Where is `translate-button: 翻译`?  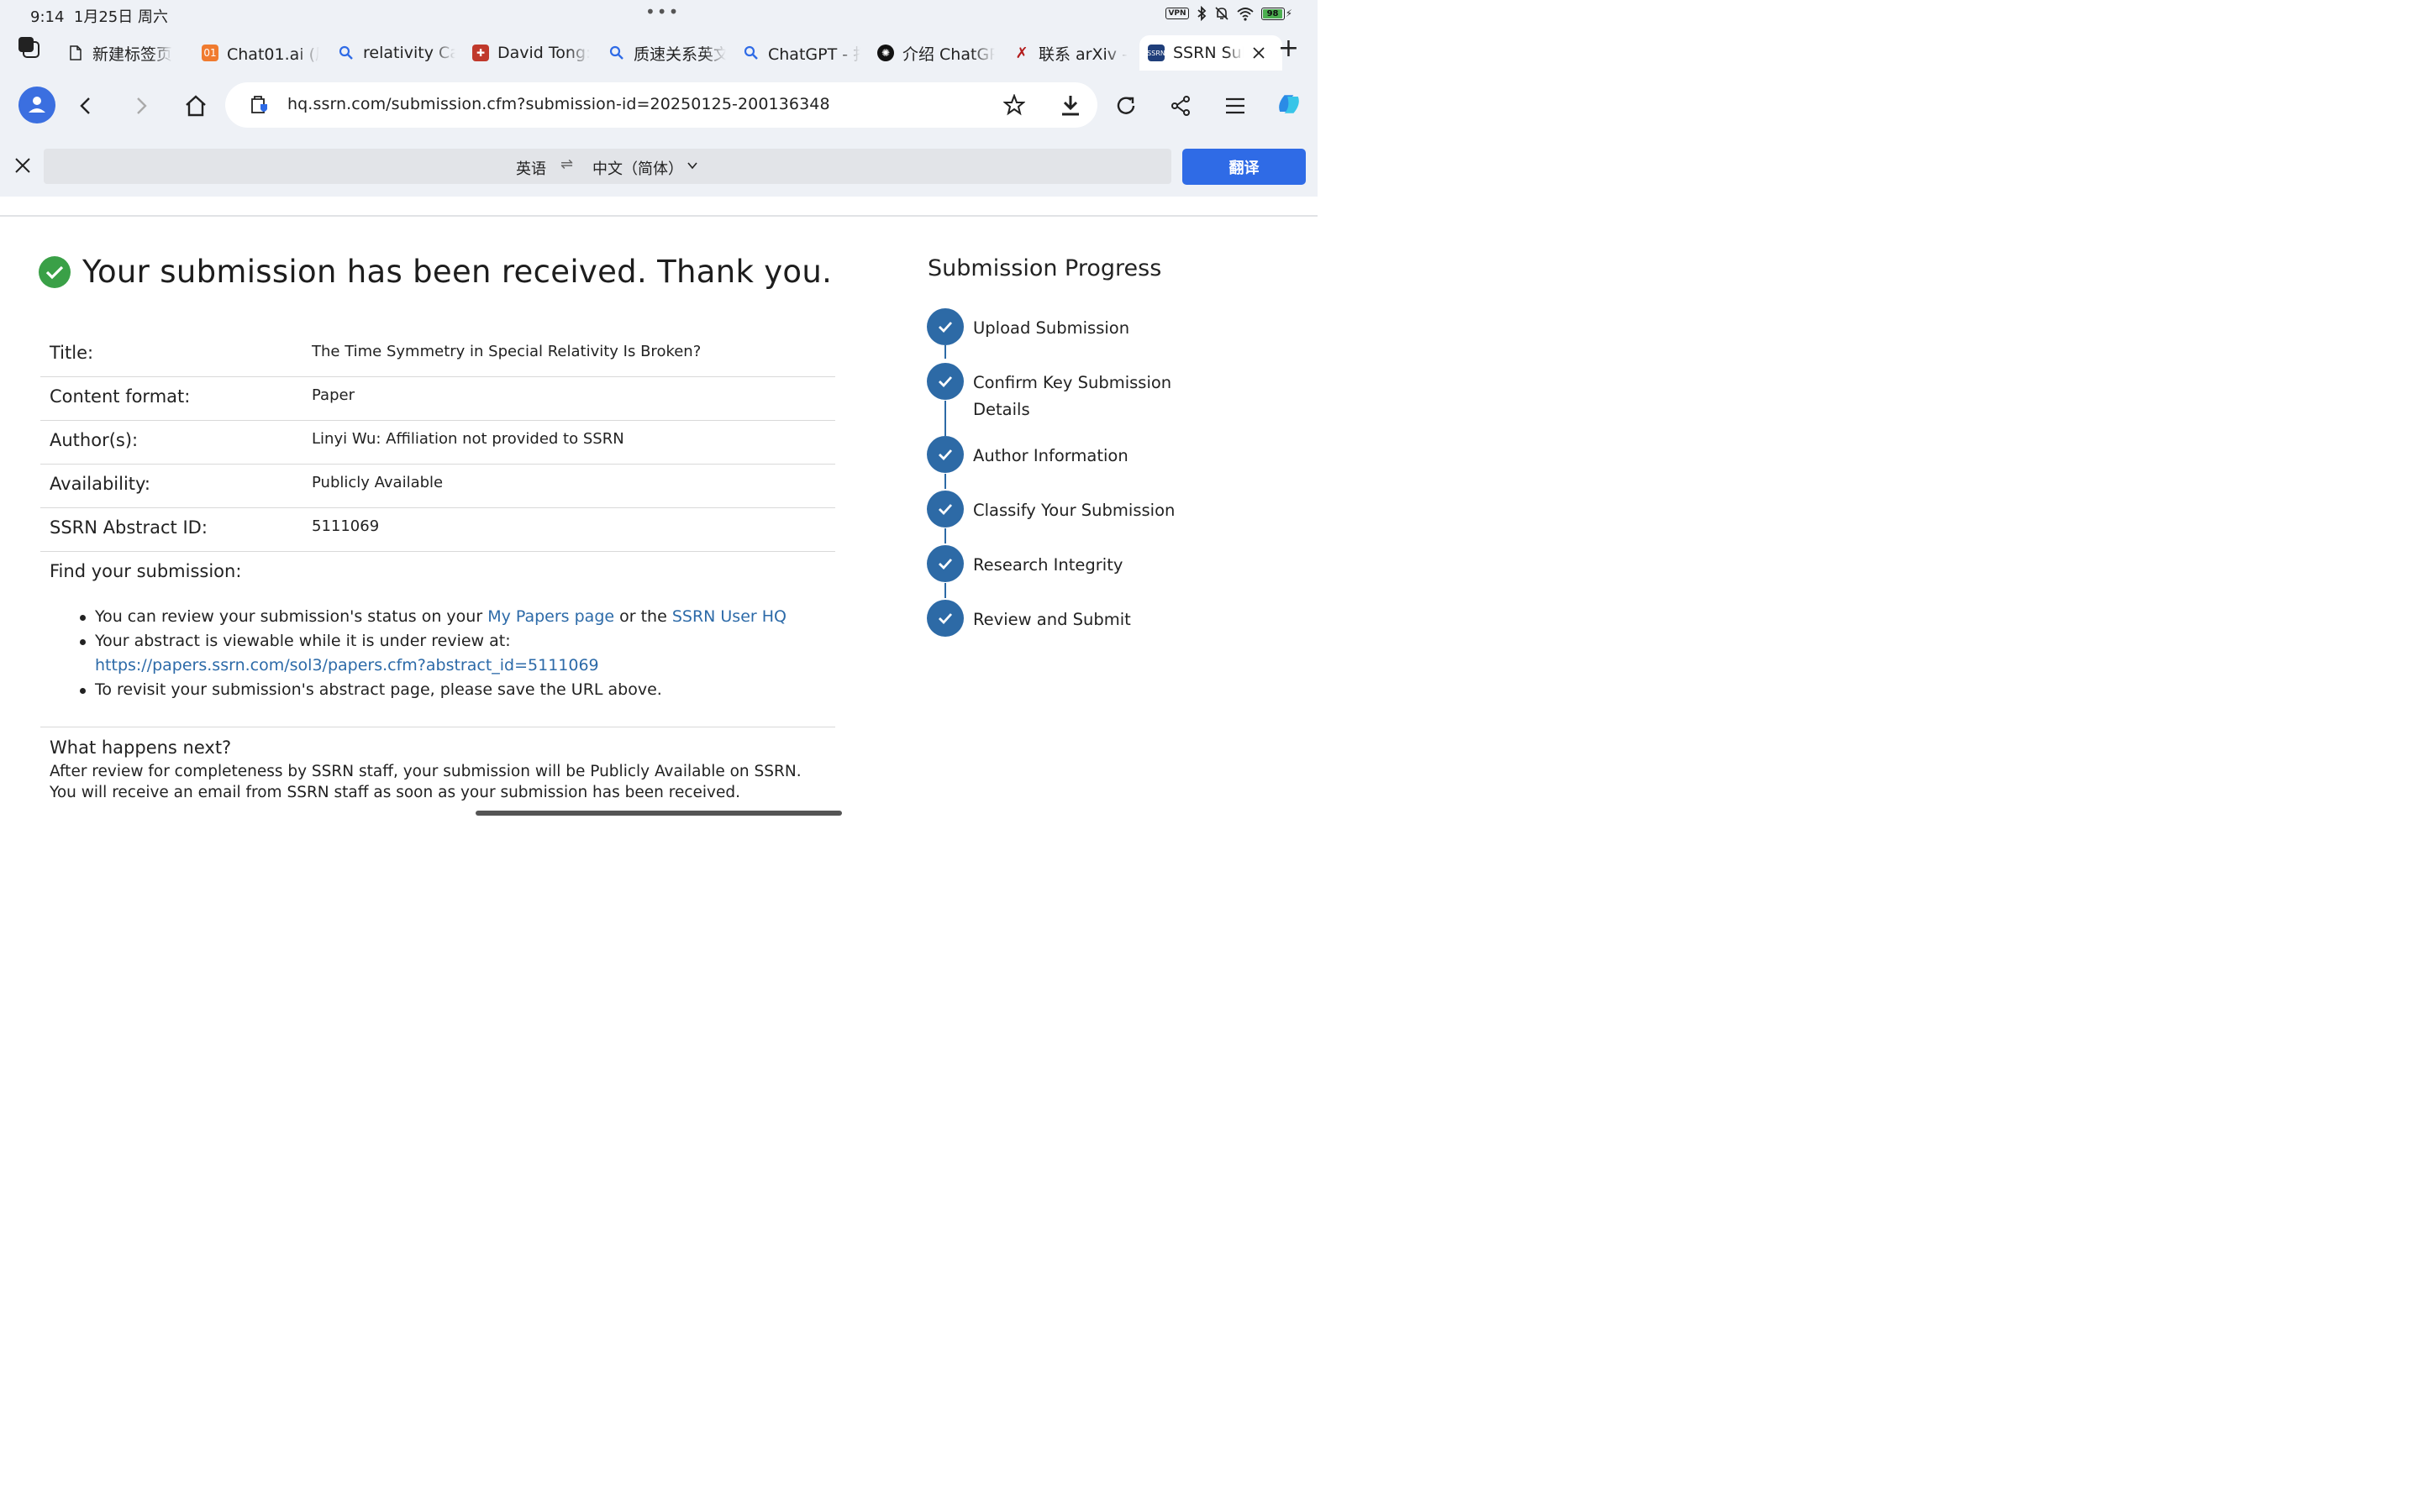 translate-button: 翻译 is located at coordinates (1244, 167).